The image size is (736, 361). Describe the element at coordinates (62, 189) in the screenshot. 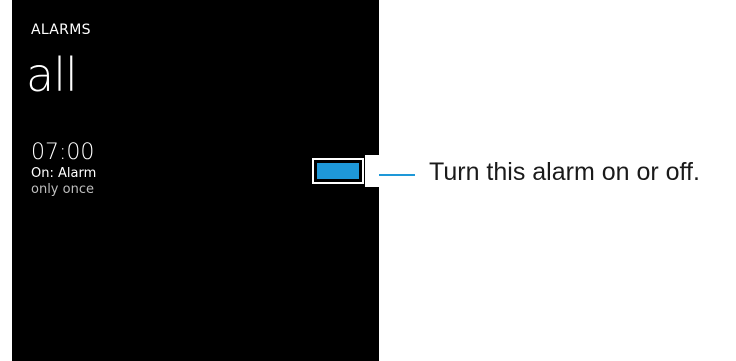

I see `alarm-repeat: only once` at that location.